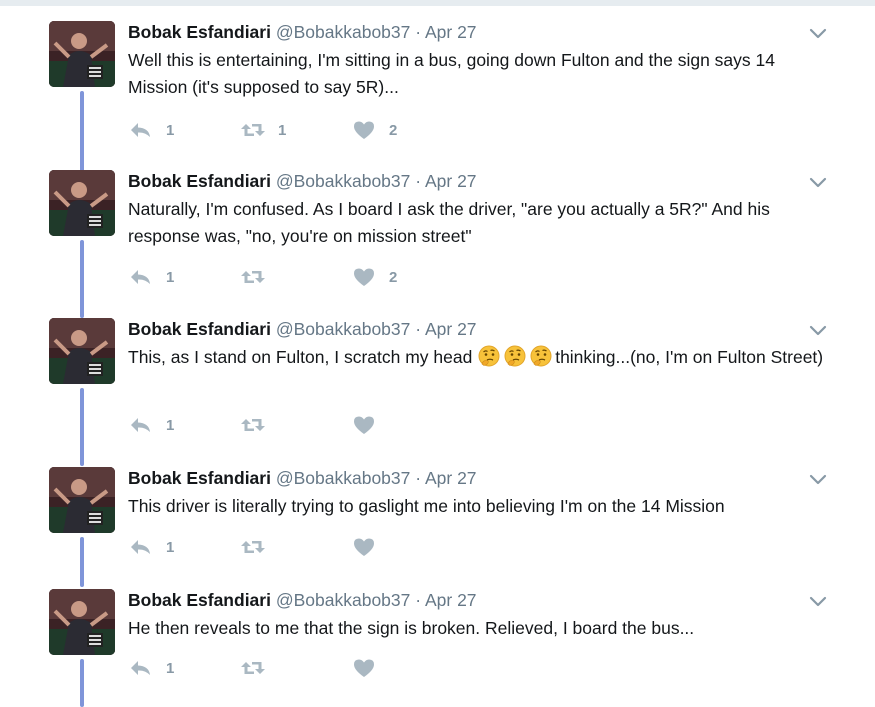 This screenshot has height=707, width=875. I want to click on retweet-button: 1, so click(263, 130).